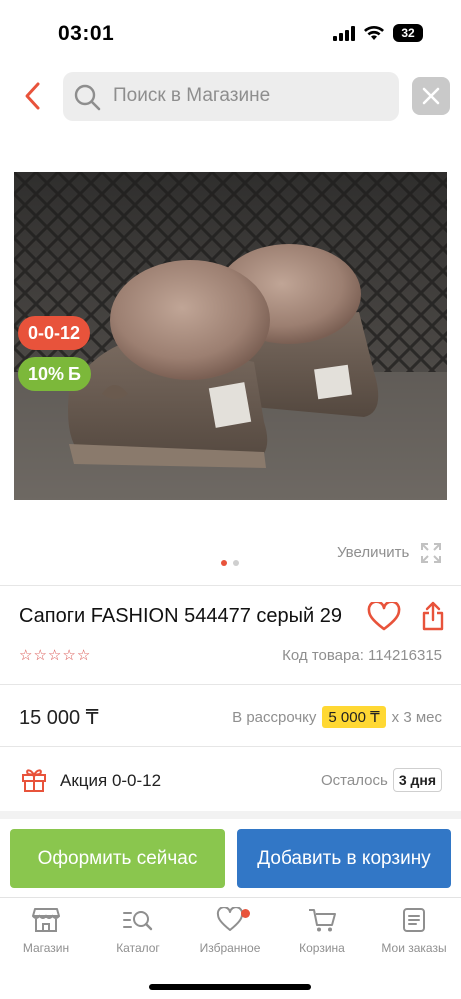  I want to click on battery-icon: 32, so click(408, 33).